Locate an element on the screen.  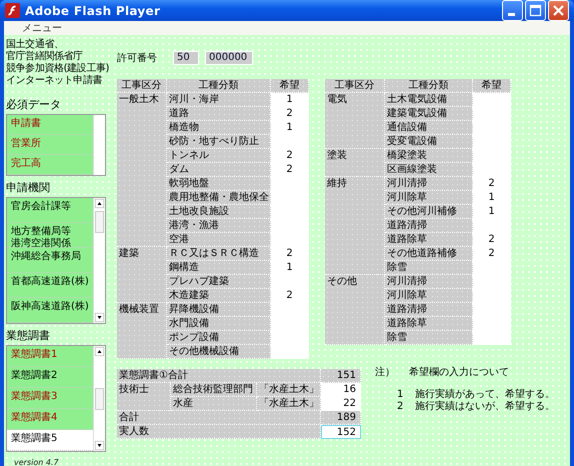
total-value: 151 is located at coordinates (341, 376).